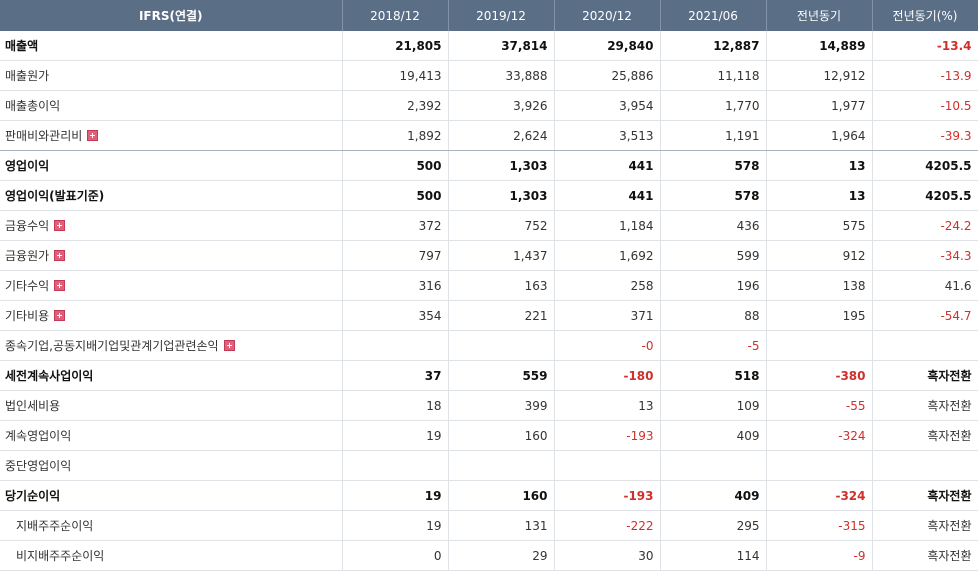  Describe the element at coordinates (607, 345) in the screenshot. I see `value-cell: -0` at that location.